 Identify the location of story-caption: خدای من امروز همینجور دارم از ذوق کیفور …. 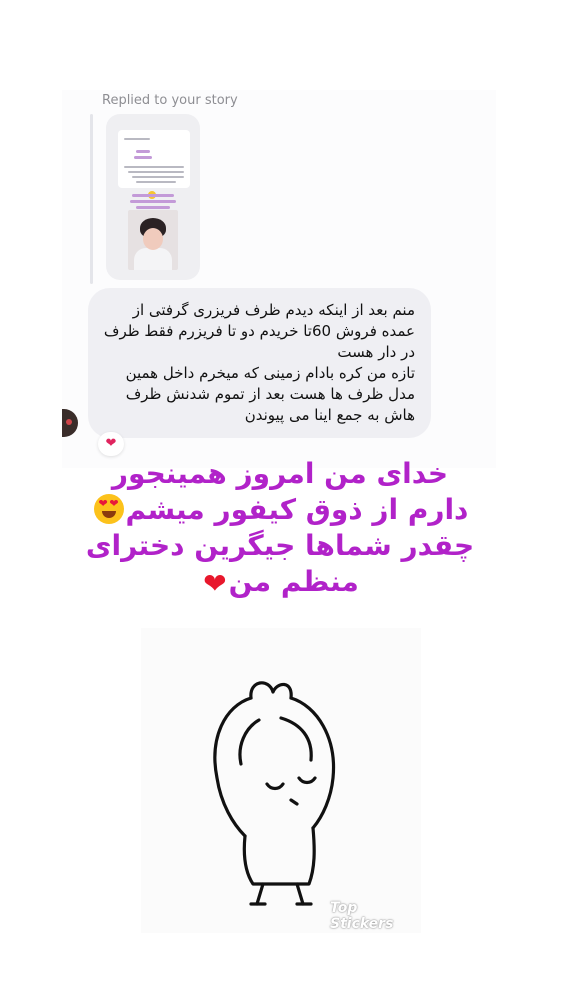
(280, 529).